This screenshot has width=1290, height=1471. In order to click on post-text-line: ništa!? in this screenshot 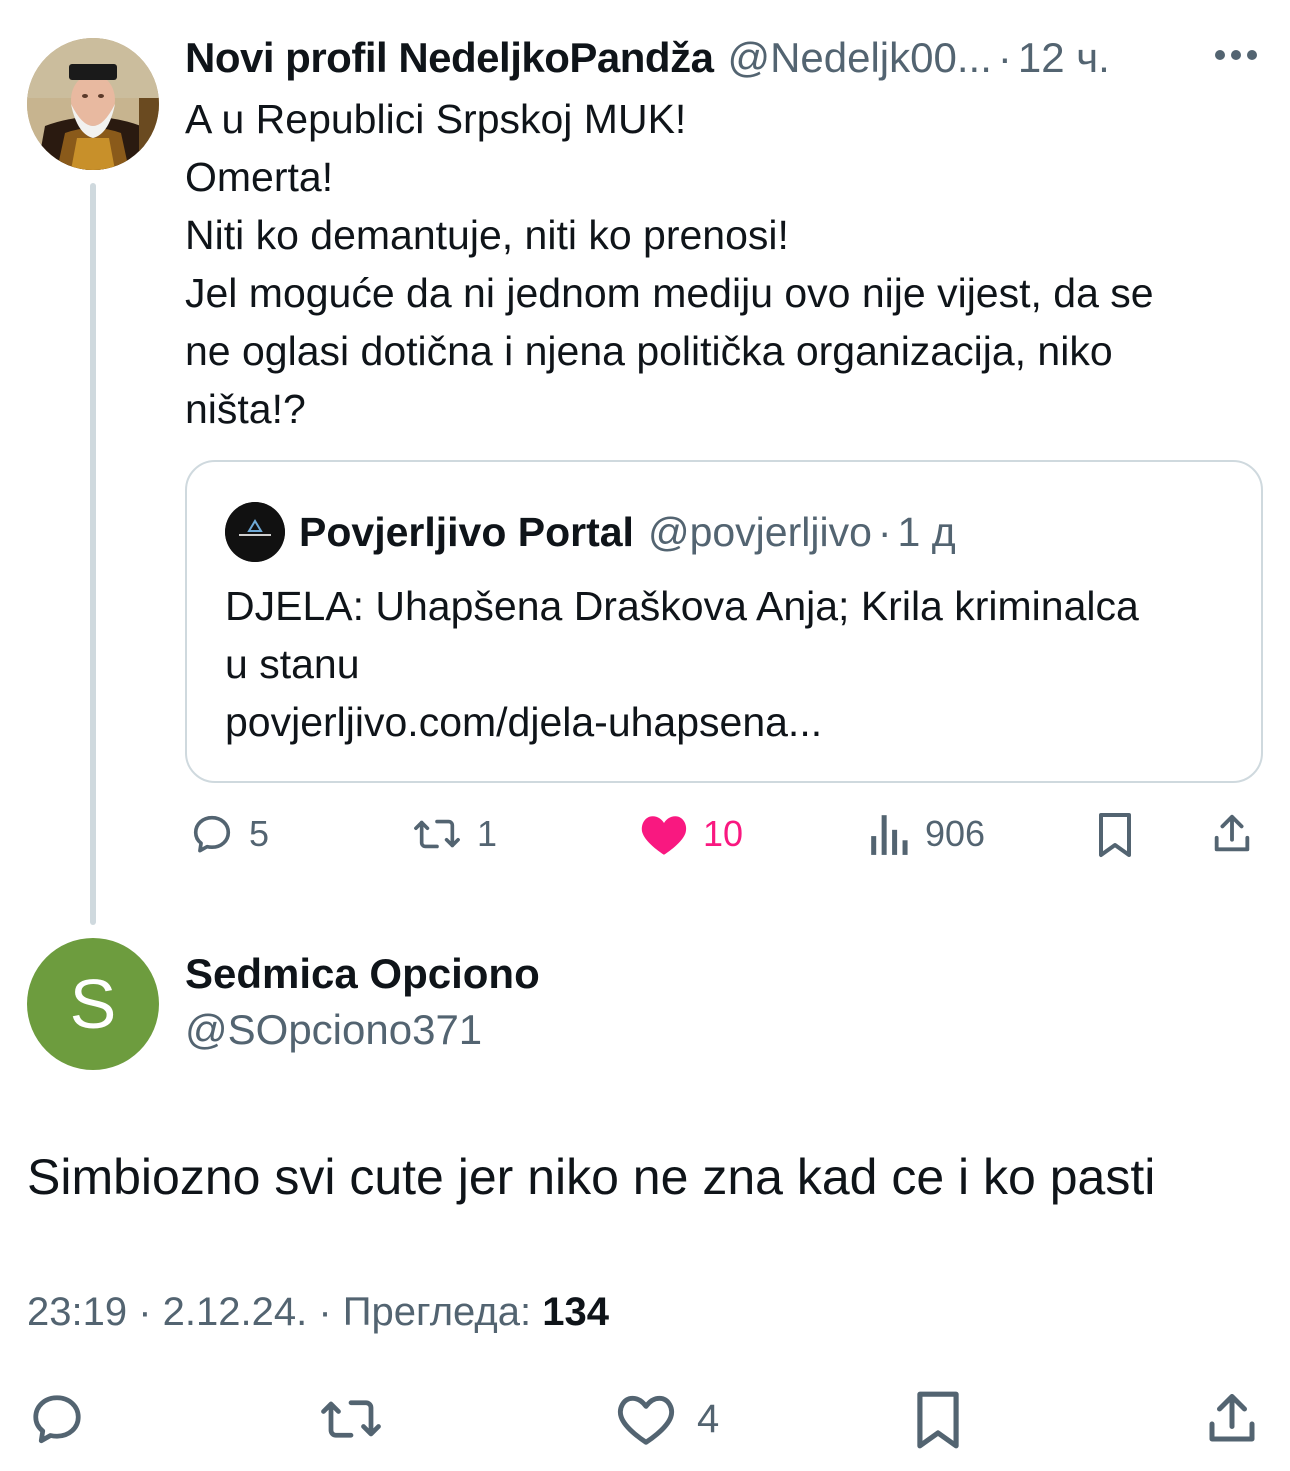, I will do `click(245, 409)`.